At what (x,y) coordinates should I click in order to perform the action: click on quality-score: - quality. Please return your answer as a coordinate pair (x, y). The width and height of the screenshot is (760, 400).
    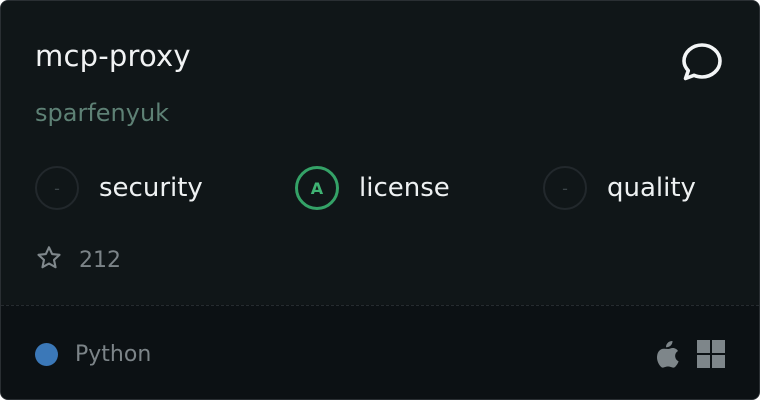
    Looking at the image, I should click on (619, 188).